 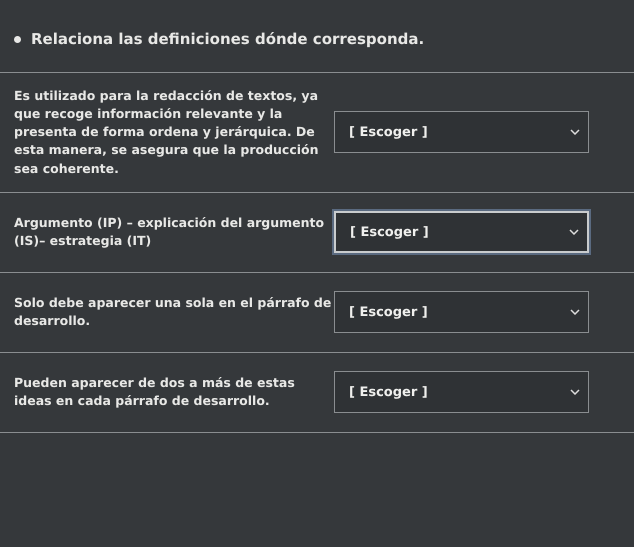 What do you see at coordinates (227, 39) in the screenshot?
I see `instruction-text: Relaciona las definiciones dónde corresponda.` at bounding box center [227, 39].